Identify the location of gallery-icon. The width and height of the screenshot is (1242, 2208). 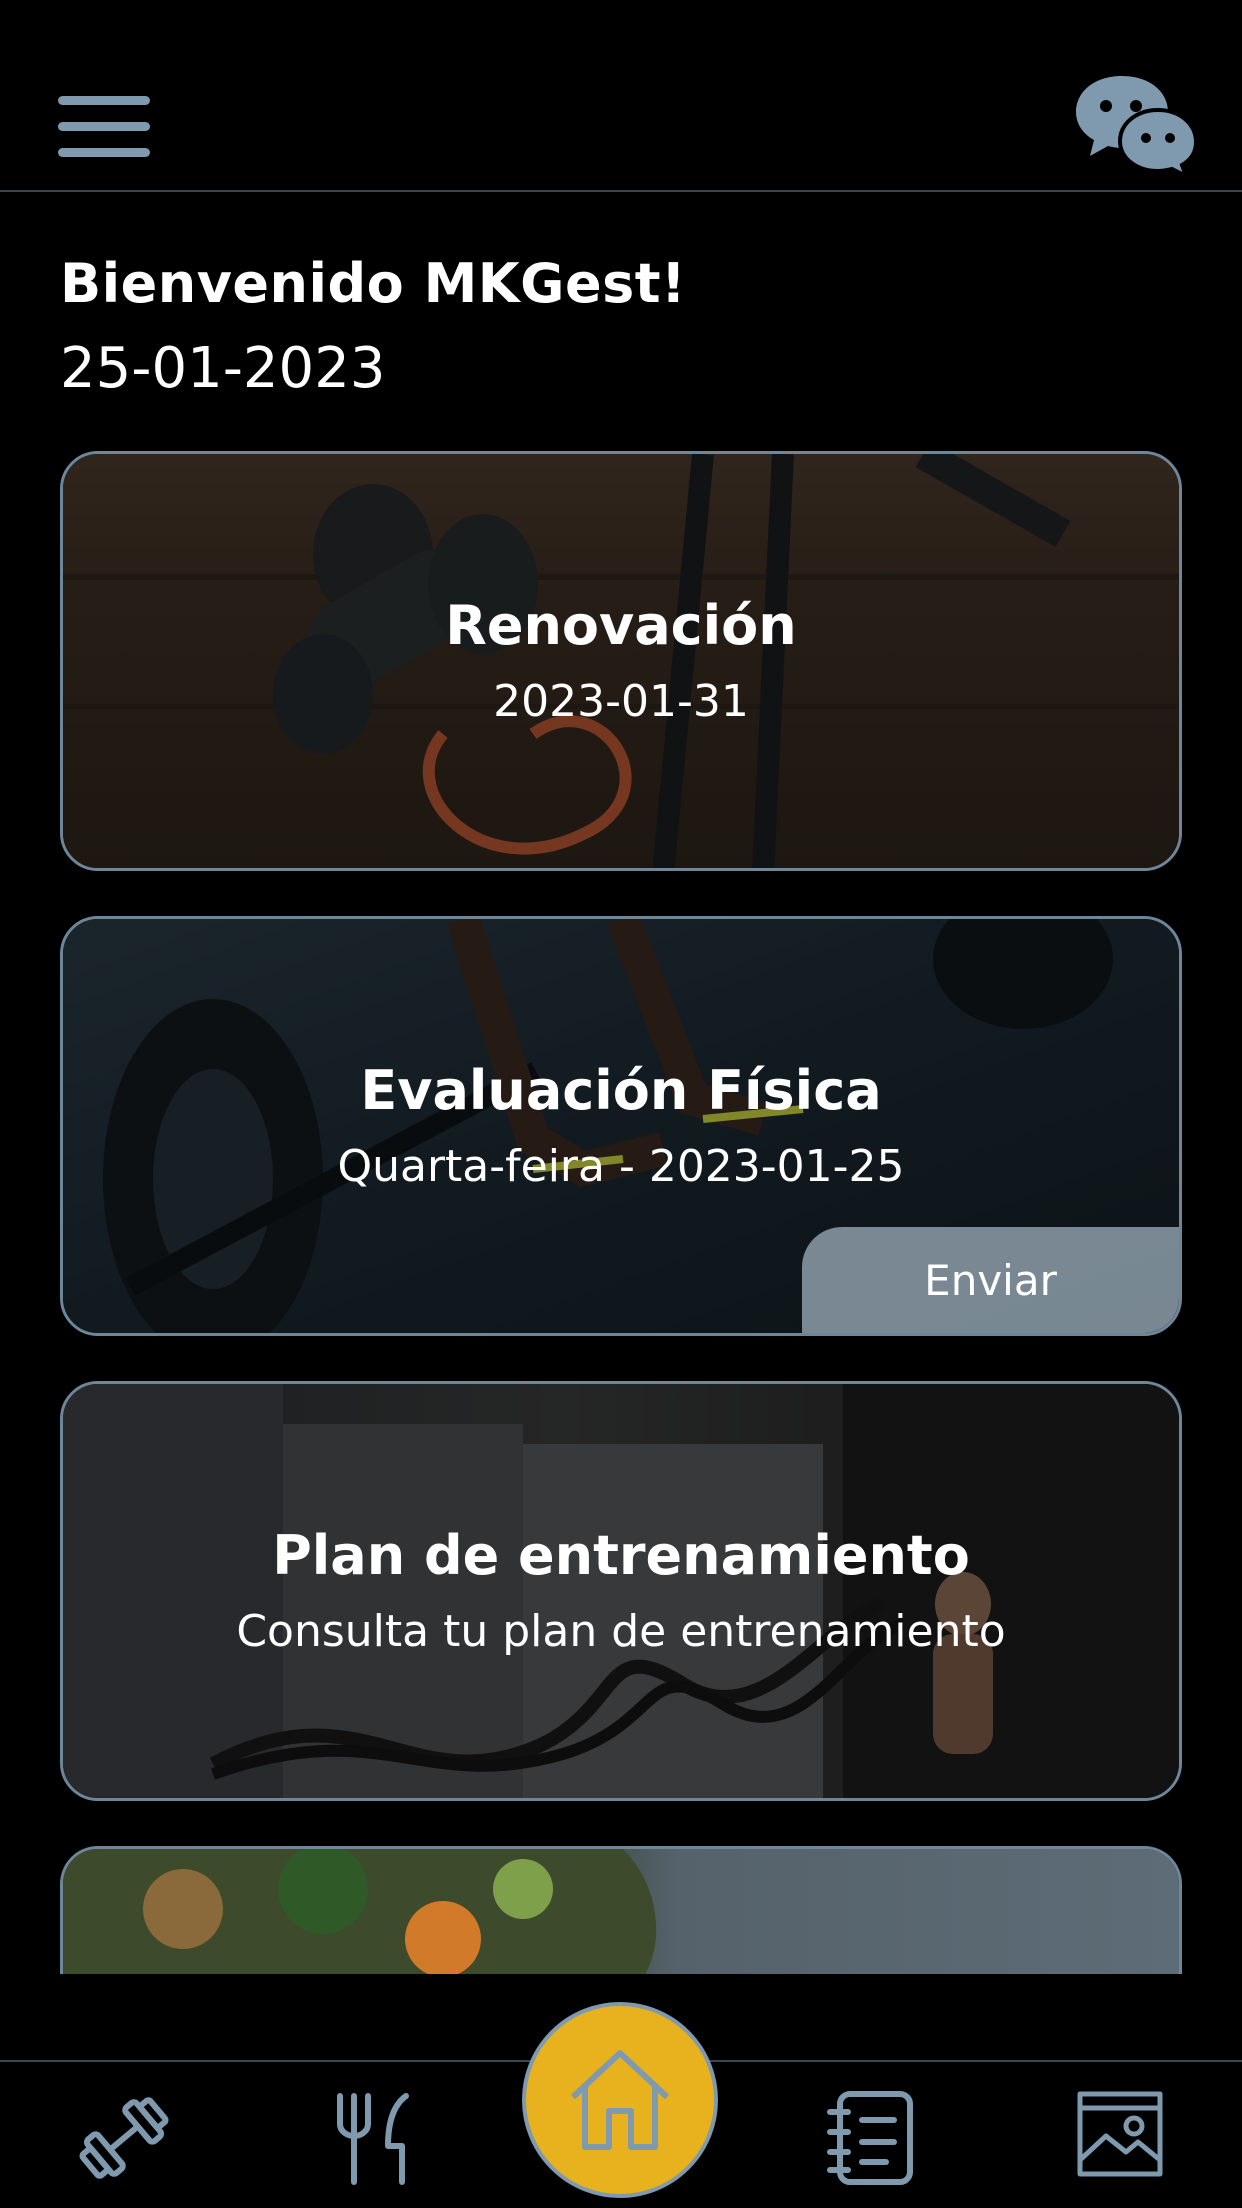
(1124, 2138).